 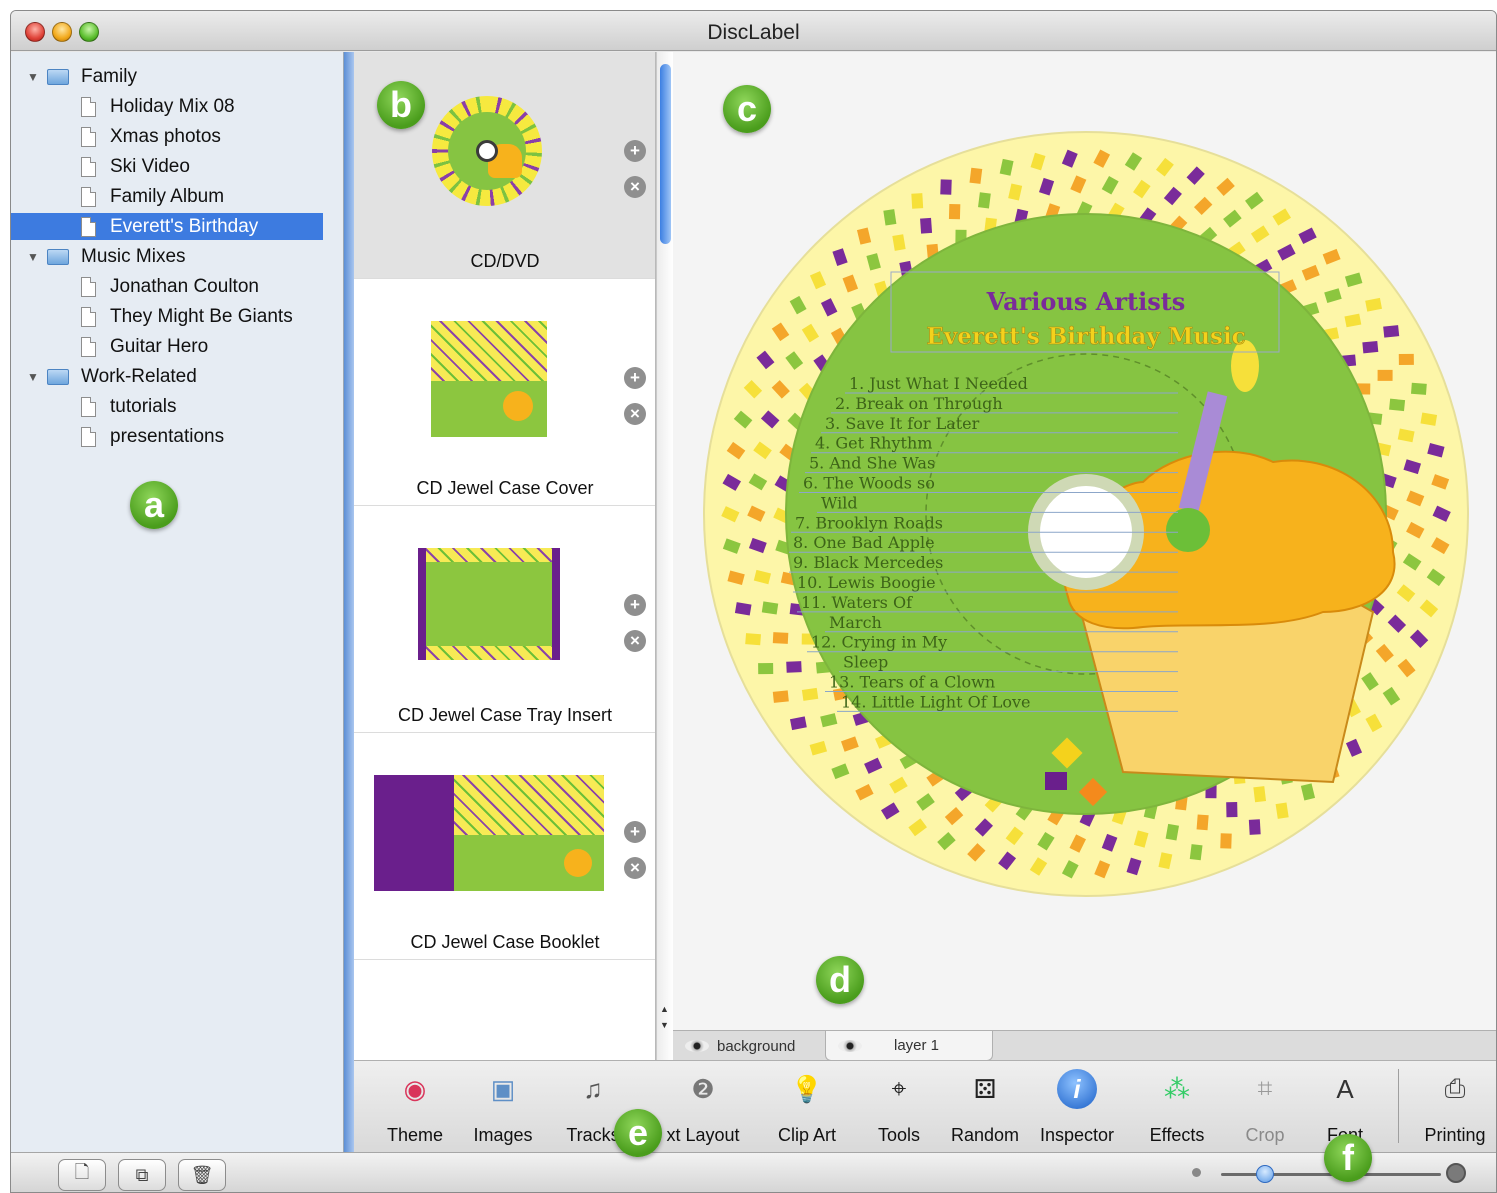 I want to click on sidebar-item: tutorials, so click(x=167, y=406).